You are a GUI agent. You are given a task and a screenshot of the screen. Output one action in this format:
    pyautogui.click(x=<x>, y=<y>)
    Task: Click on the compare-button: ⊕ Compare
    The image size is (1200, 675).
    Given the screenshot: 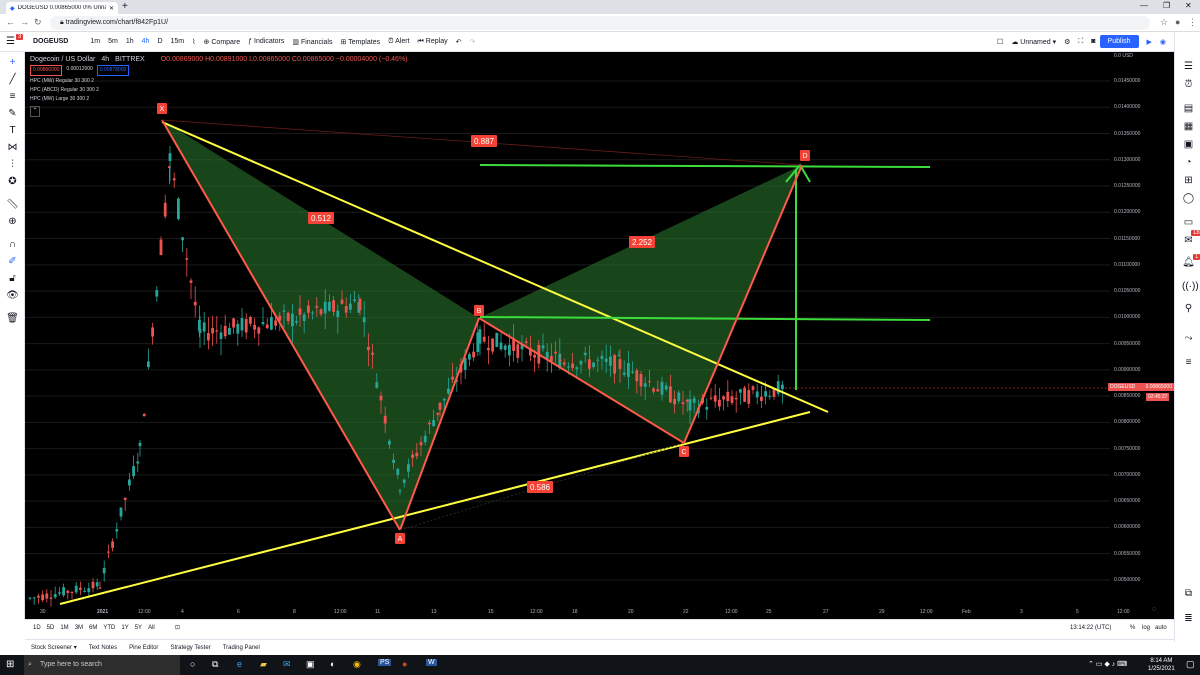 What is the action you would take?
    pyautogui.click(x=222, y=42)
    